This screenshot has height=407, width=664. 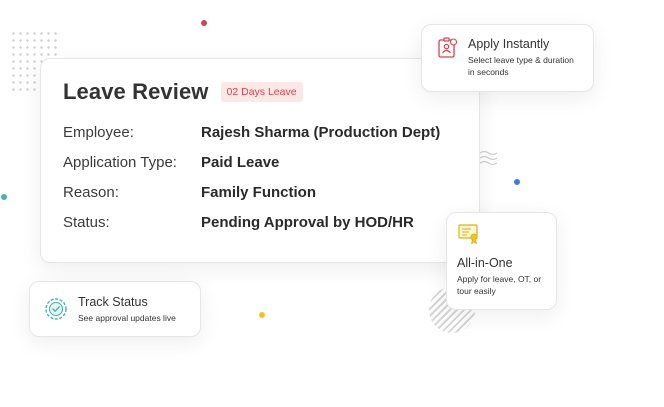 I want to click on teal-dot-decoration, so click(x=4, y=197).